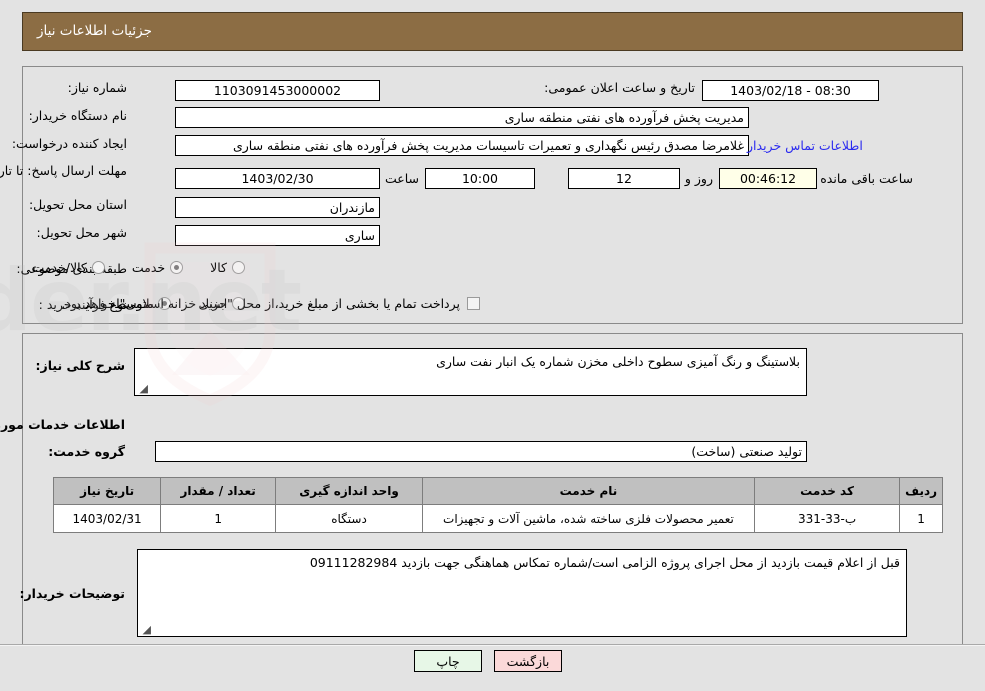 The height and width of the screenshot is (691, 985). What do you see at coordinates (59, 267) in the screenshot?
I see `category-option-label-2: کالا/خدمت` at bounding box center [59, 267].